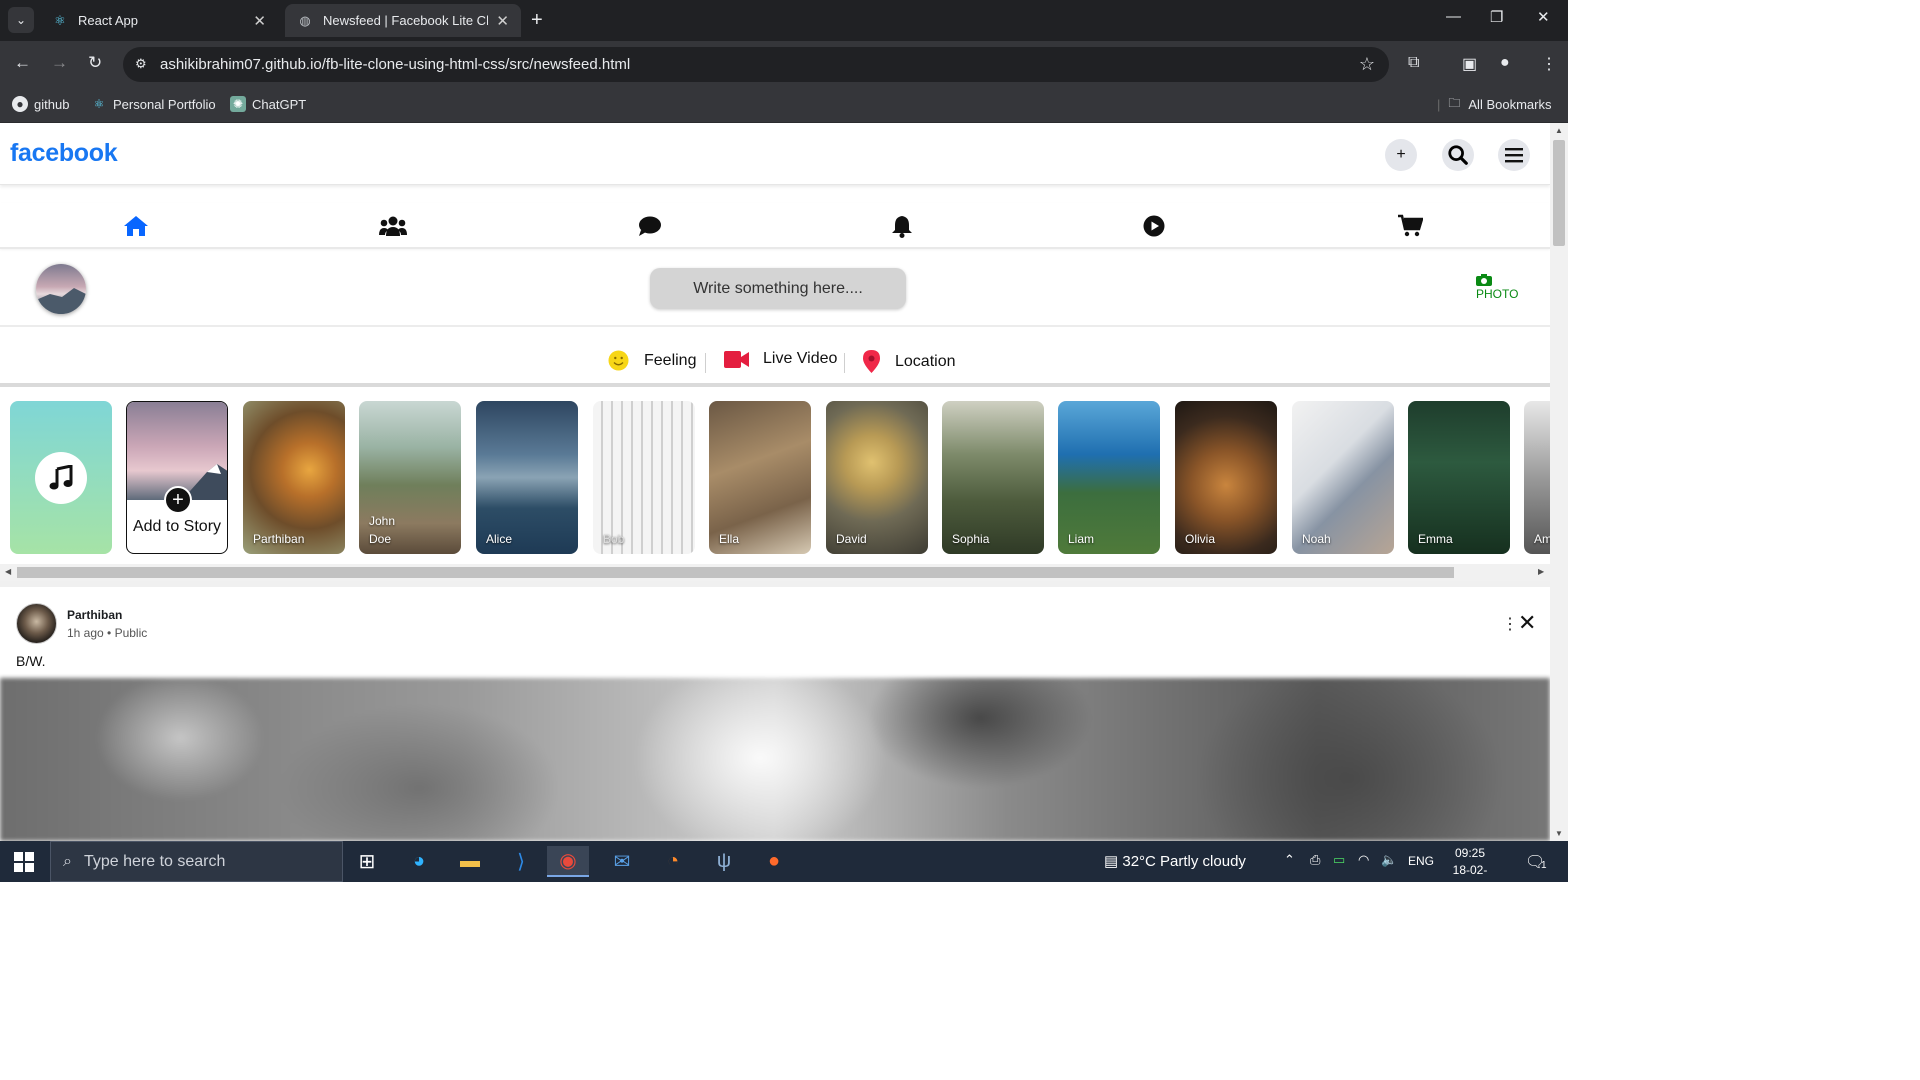 The width and height of the screenshot is (1920, 1080). I want to click on scroll-left-icon: ◀, so click(8, 571).